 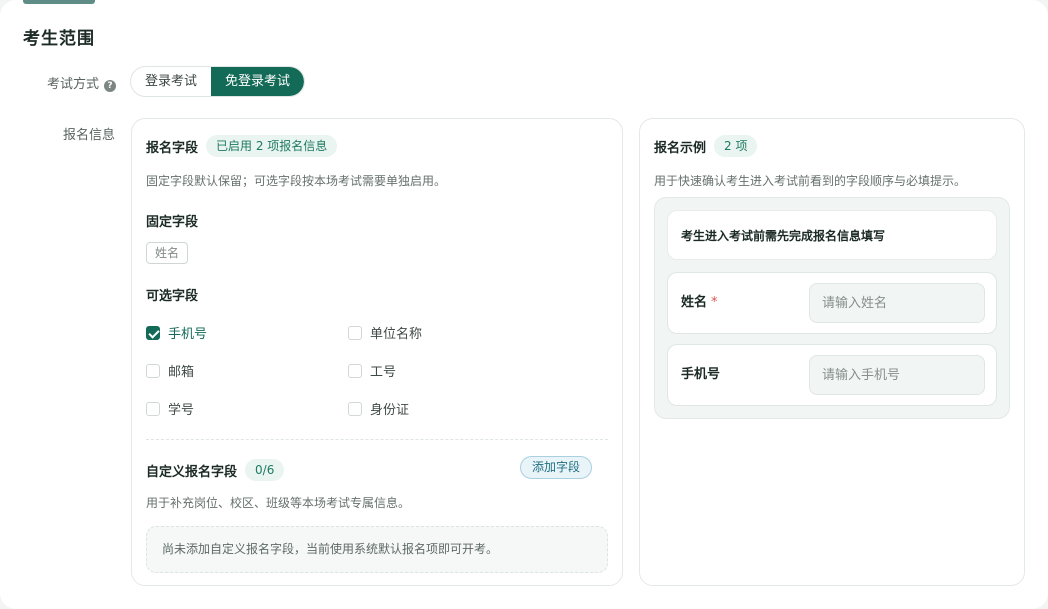 I want to click on optional-field-label: 学号, so click(x=181, y=410).